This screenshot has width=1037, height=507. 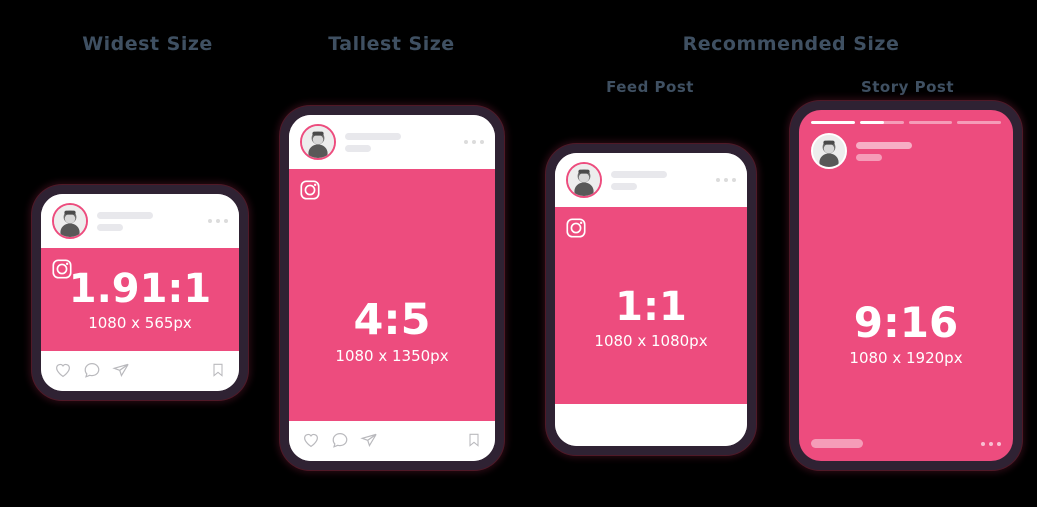 What do you see at coordinates (392, 319) in the screenshot?
I see `aspect-ratio-label: 4:5` at bounding box center [392, 319].